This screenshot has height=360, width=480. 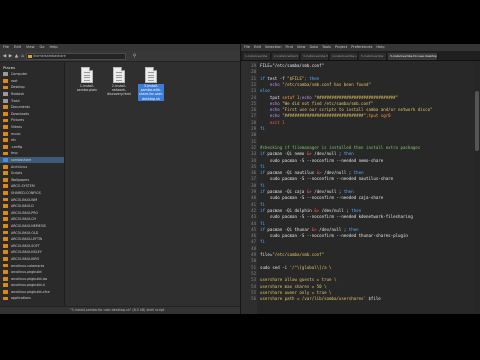 What do you see at coordinates (32, 272) in the screenshot?
I see `sidebar-item: arcolinux-pkgbuild` at bounding box center [32, 272].